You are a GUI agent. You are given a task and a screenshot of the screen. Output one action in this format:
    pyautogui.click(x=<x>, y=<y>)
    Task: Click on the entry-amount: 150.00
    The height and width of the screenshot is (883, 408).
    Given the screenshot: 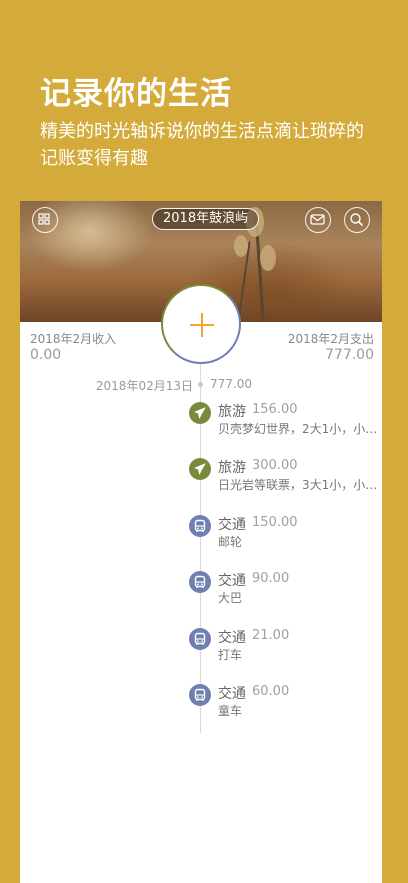 What is the action you would take?
    pyautogui.click(x=275, y=522)
    